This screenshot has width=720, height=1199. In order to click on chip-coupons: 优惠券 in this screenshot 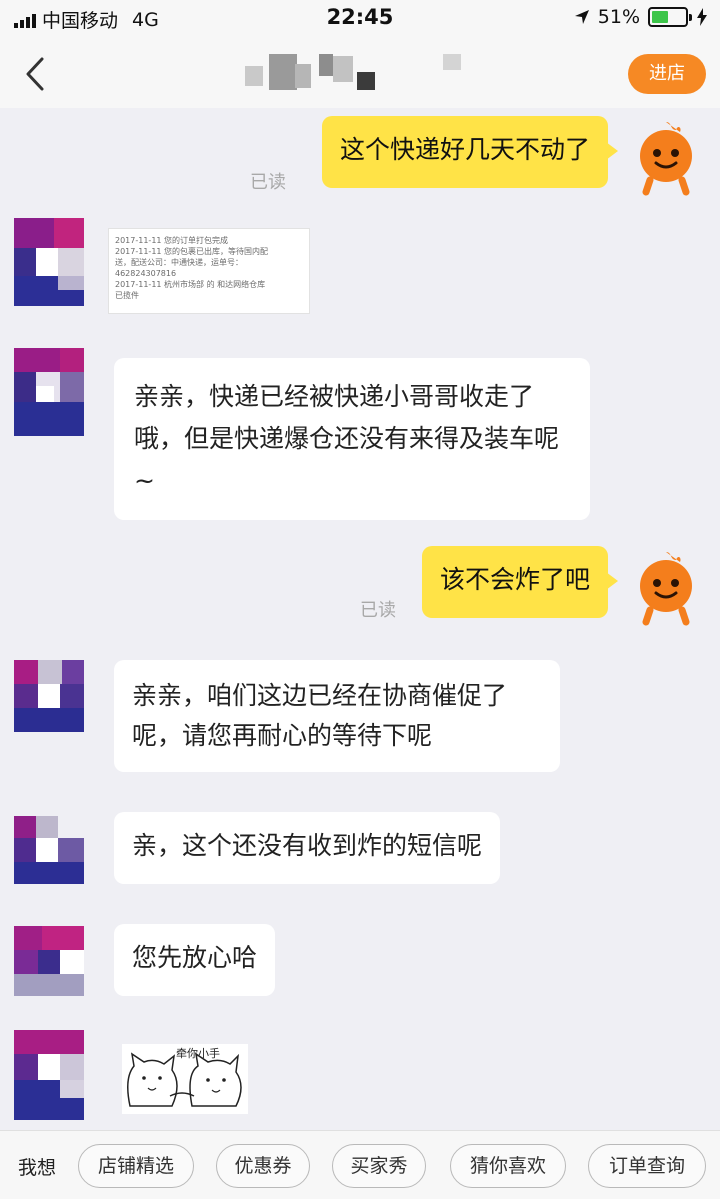, I will do `click(263, 1166)`.